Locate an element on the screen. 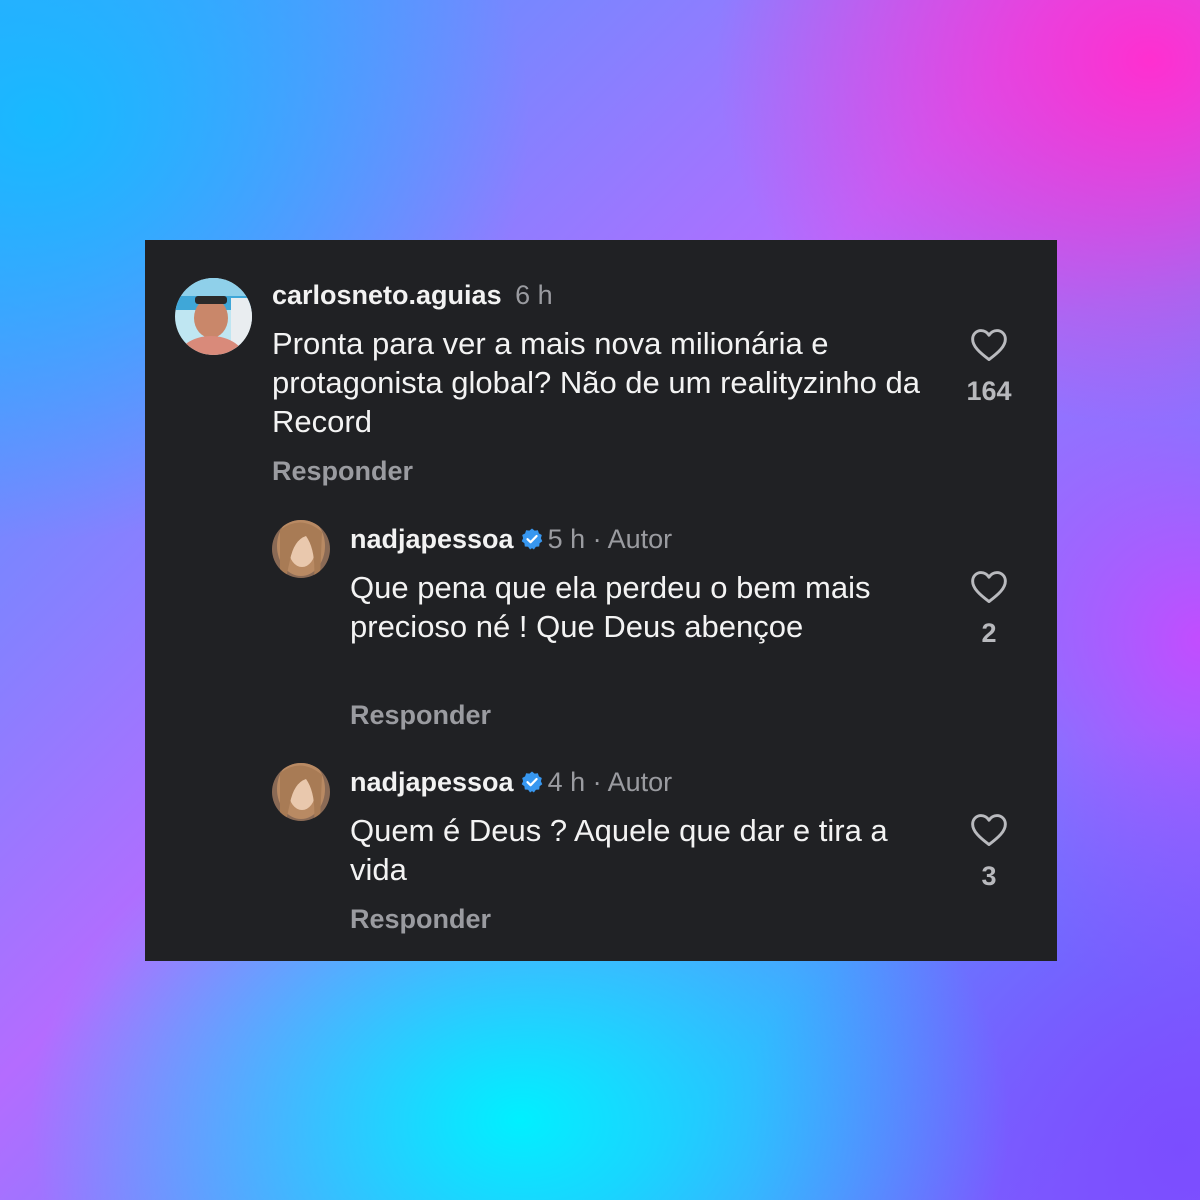  comment-header: nadjapessoa 5 h · Autor is located at coordinates (511, 539).